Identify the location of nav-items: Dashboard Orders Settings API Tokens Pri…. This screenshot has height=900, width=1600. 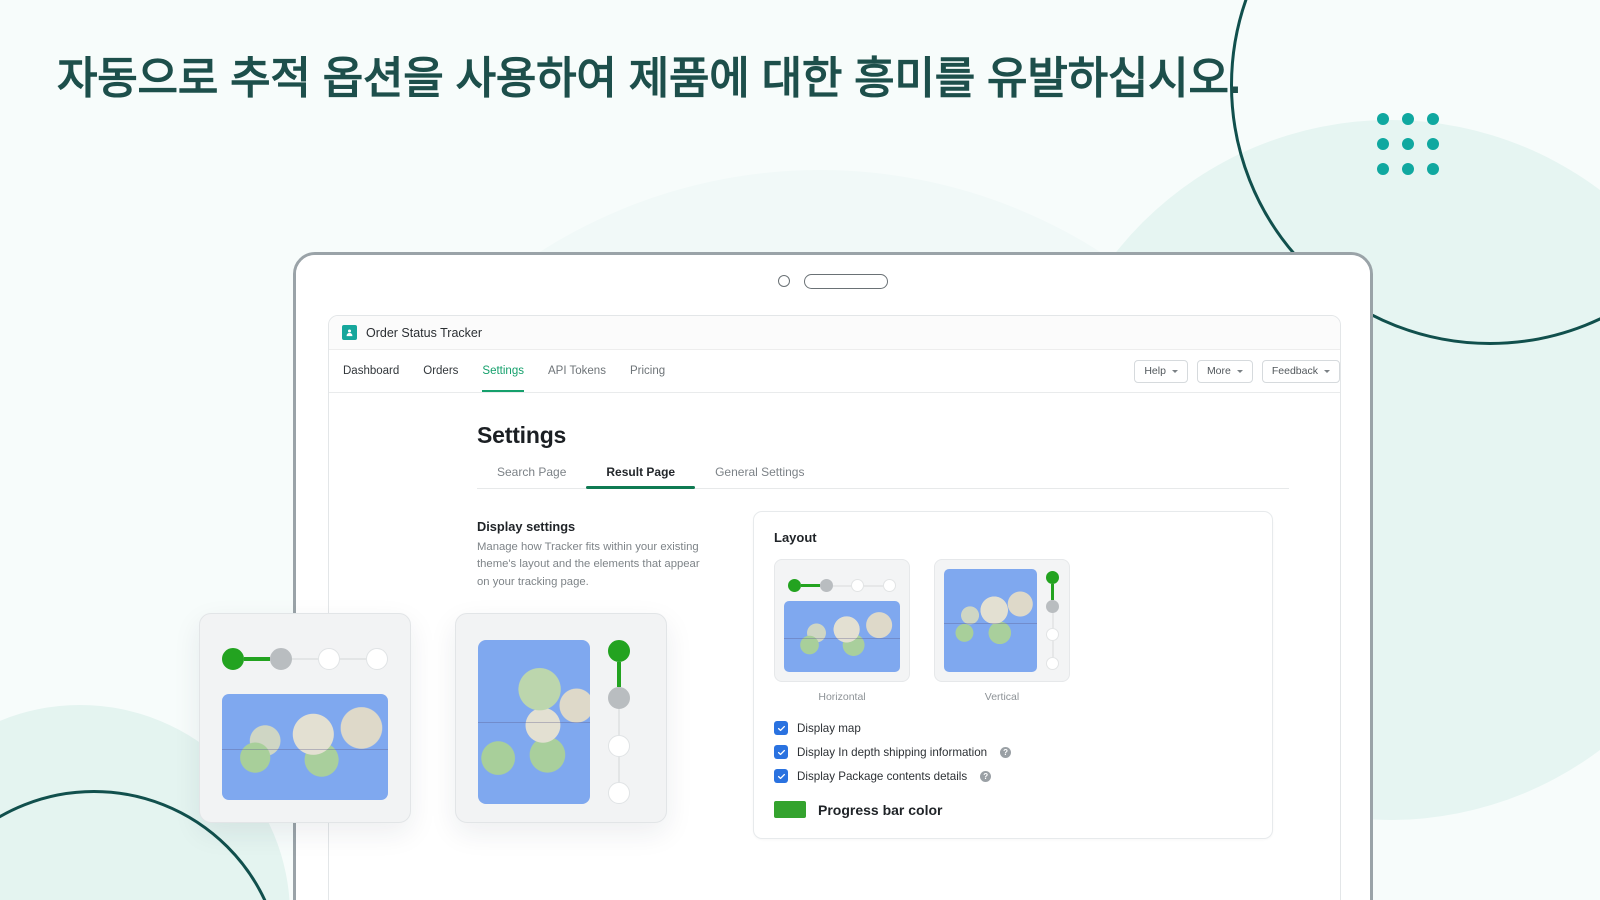
(504, 371).